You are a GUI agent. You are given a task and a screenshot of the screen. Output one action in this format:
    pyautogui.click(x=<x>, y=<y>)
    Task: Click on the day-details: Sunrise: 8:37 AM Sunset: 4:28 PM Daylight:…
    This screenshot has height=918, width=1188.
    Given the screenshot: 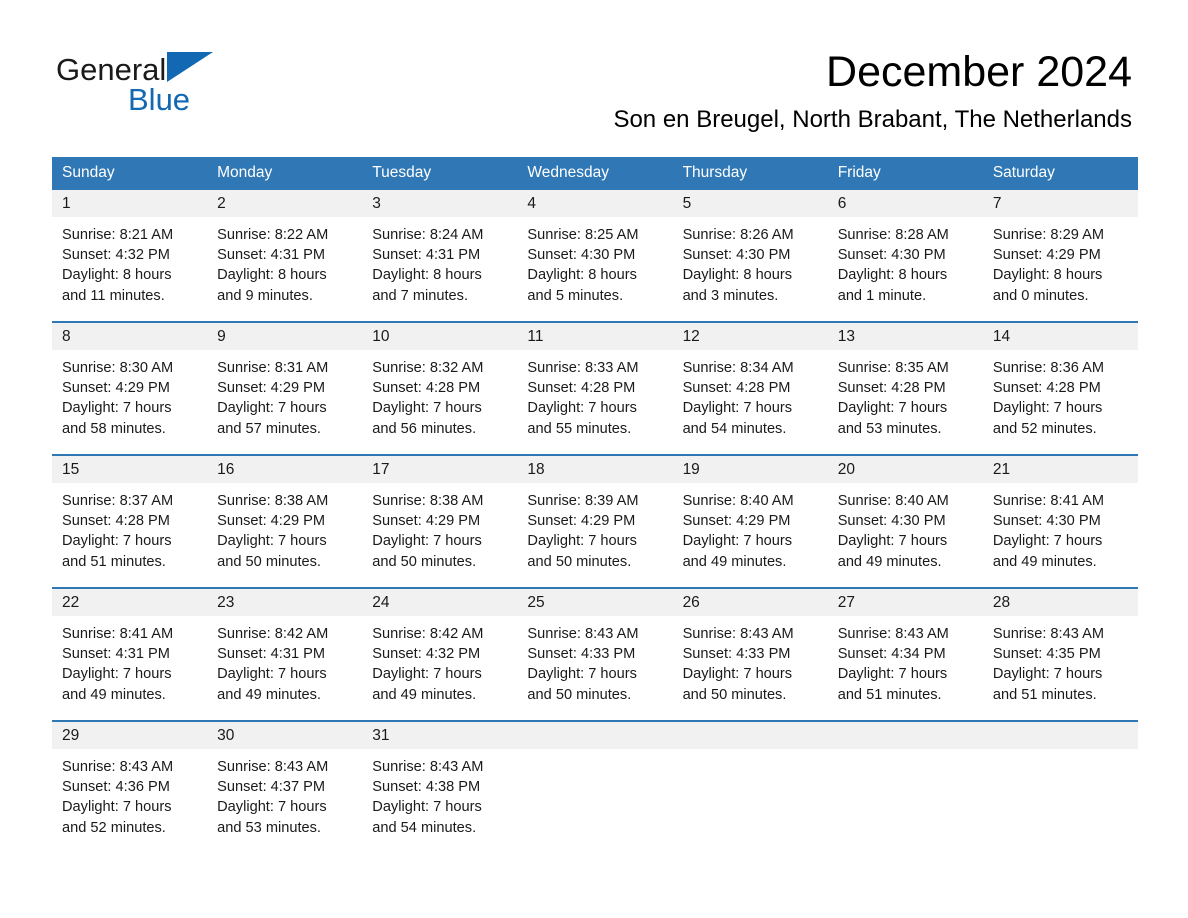 What is the action you would take?
    pyautogui.click(x=129, y=527)
    